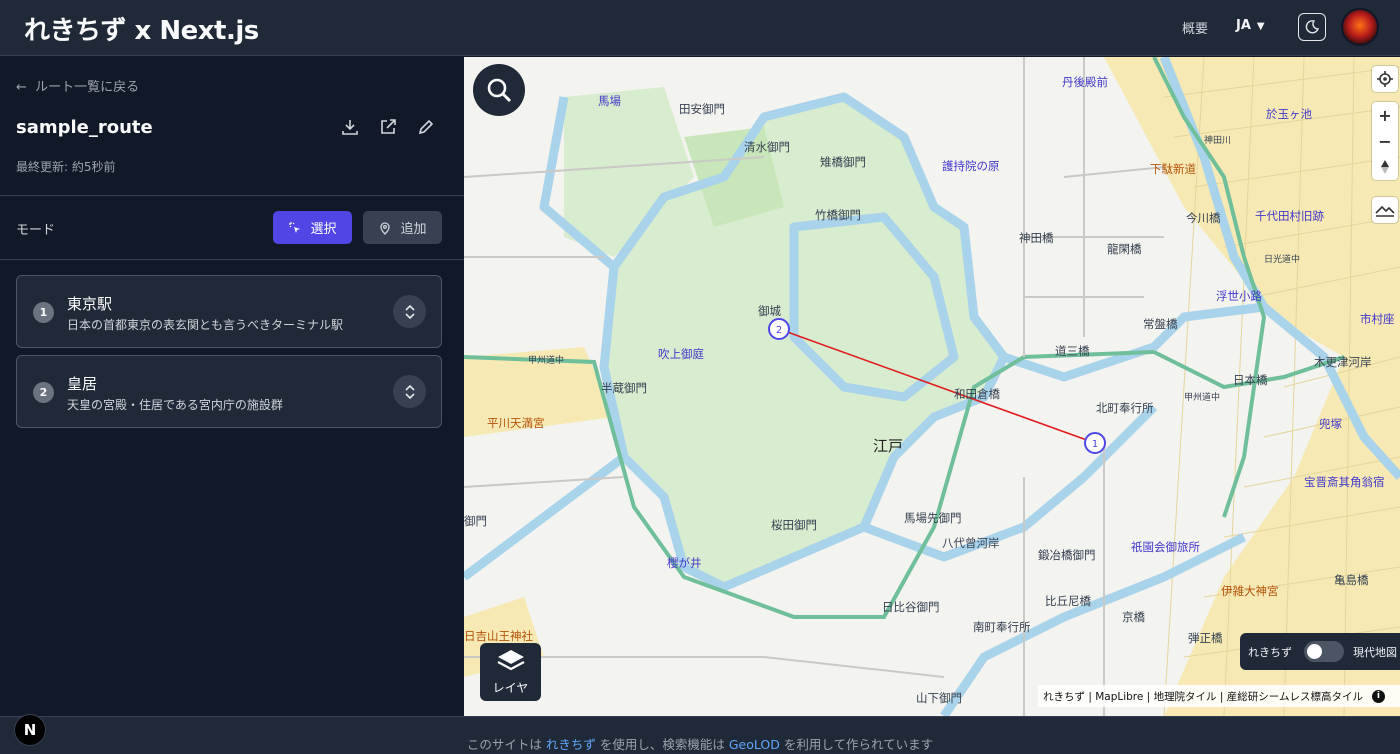 The height and width of the screenshot is (754, 1400). I want to click on map-style-toggle-panel: れきちず 現代地図, so click(1320, 651).